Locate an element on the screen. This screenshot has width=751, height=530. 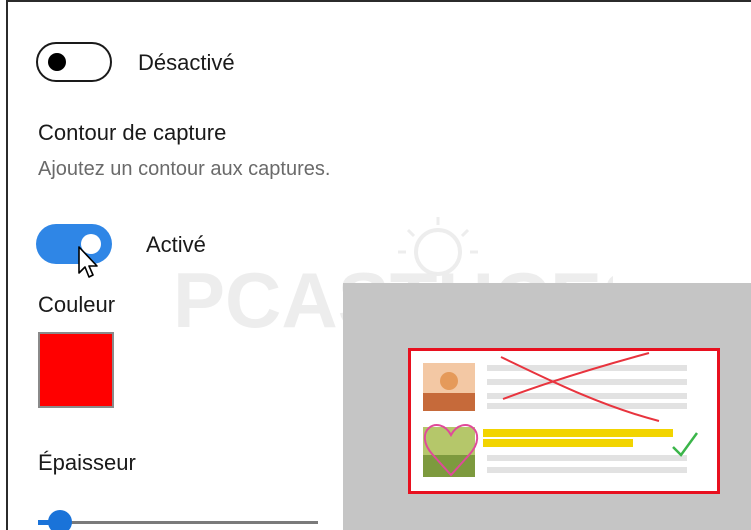
landscape-thumbnail-icon is located at coordinates (451, 450).